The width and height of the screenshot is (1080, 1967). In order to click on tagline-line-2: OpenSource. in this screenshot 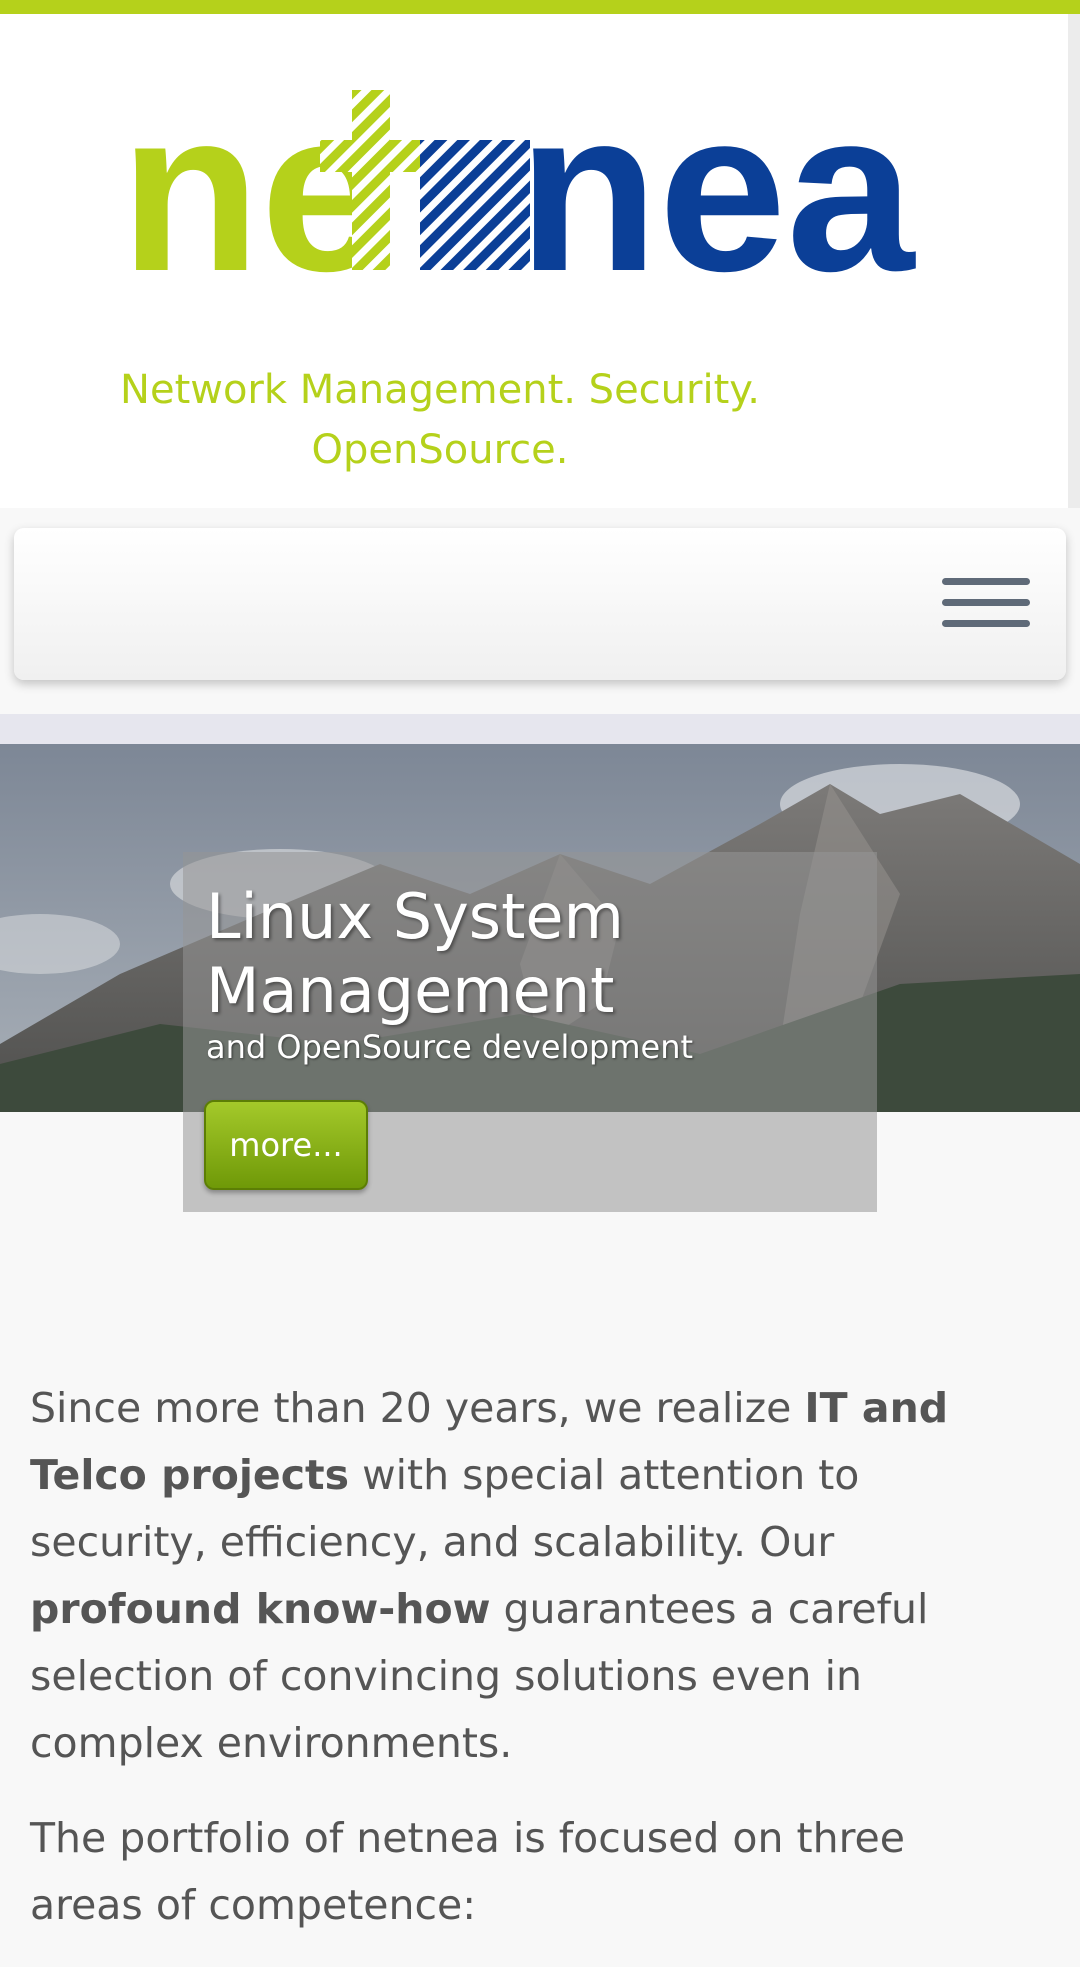, I will do `click(440, 450)`.